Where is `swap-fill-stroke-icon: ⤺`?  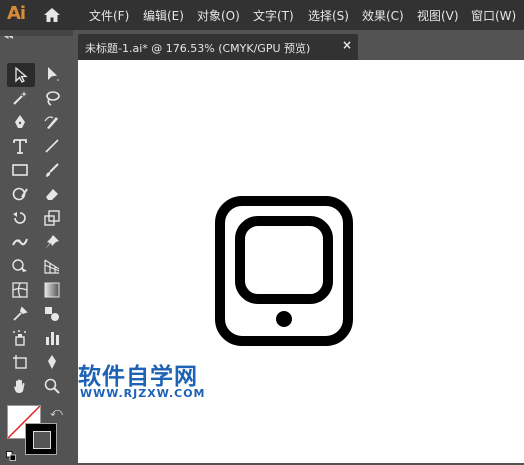 swap-fill-stroke-icon: ⤺ is located at coordinates (56, 412).